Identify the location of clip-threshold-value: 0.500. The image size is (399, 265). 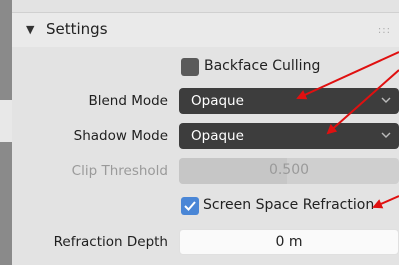
(289, 170).